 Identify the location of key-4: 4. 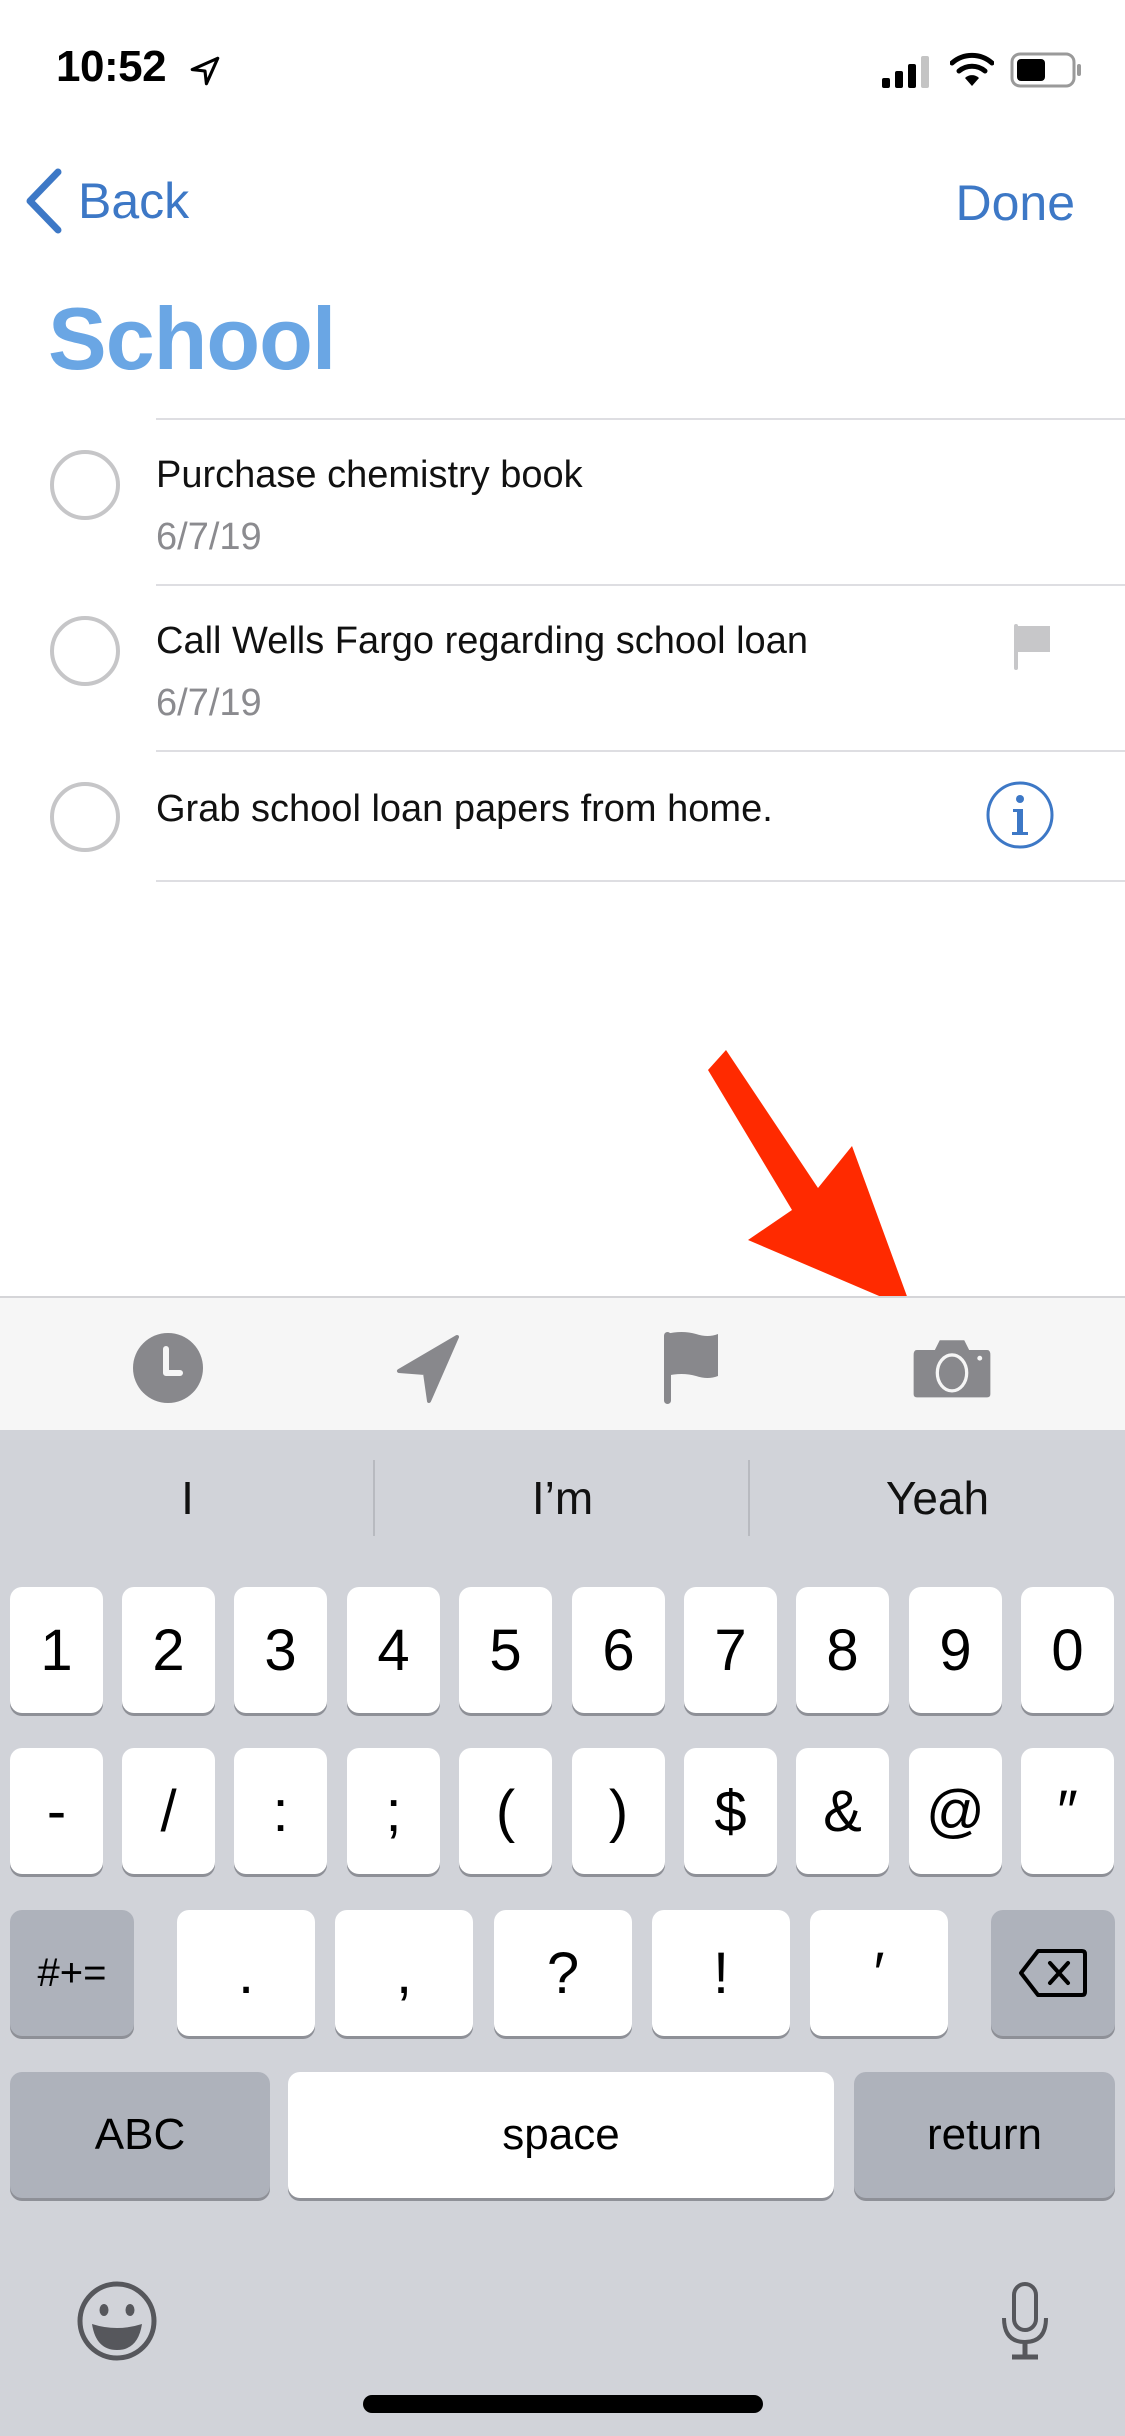
(393, 1650).